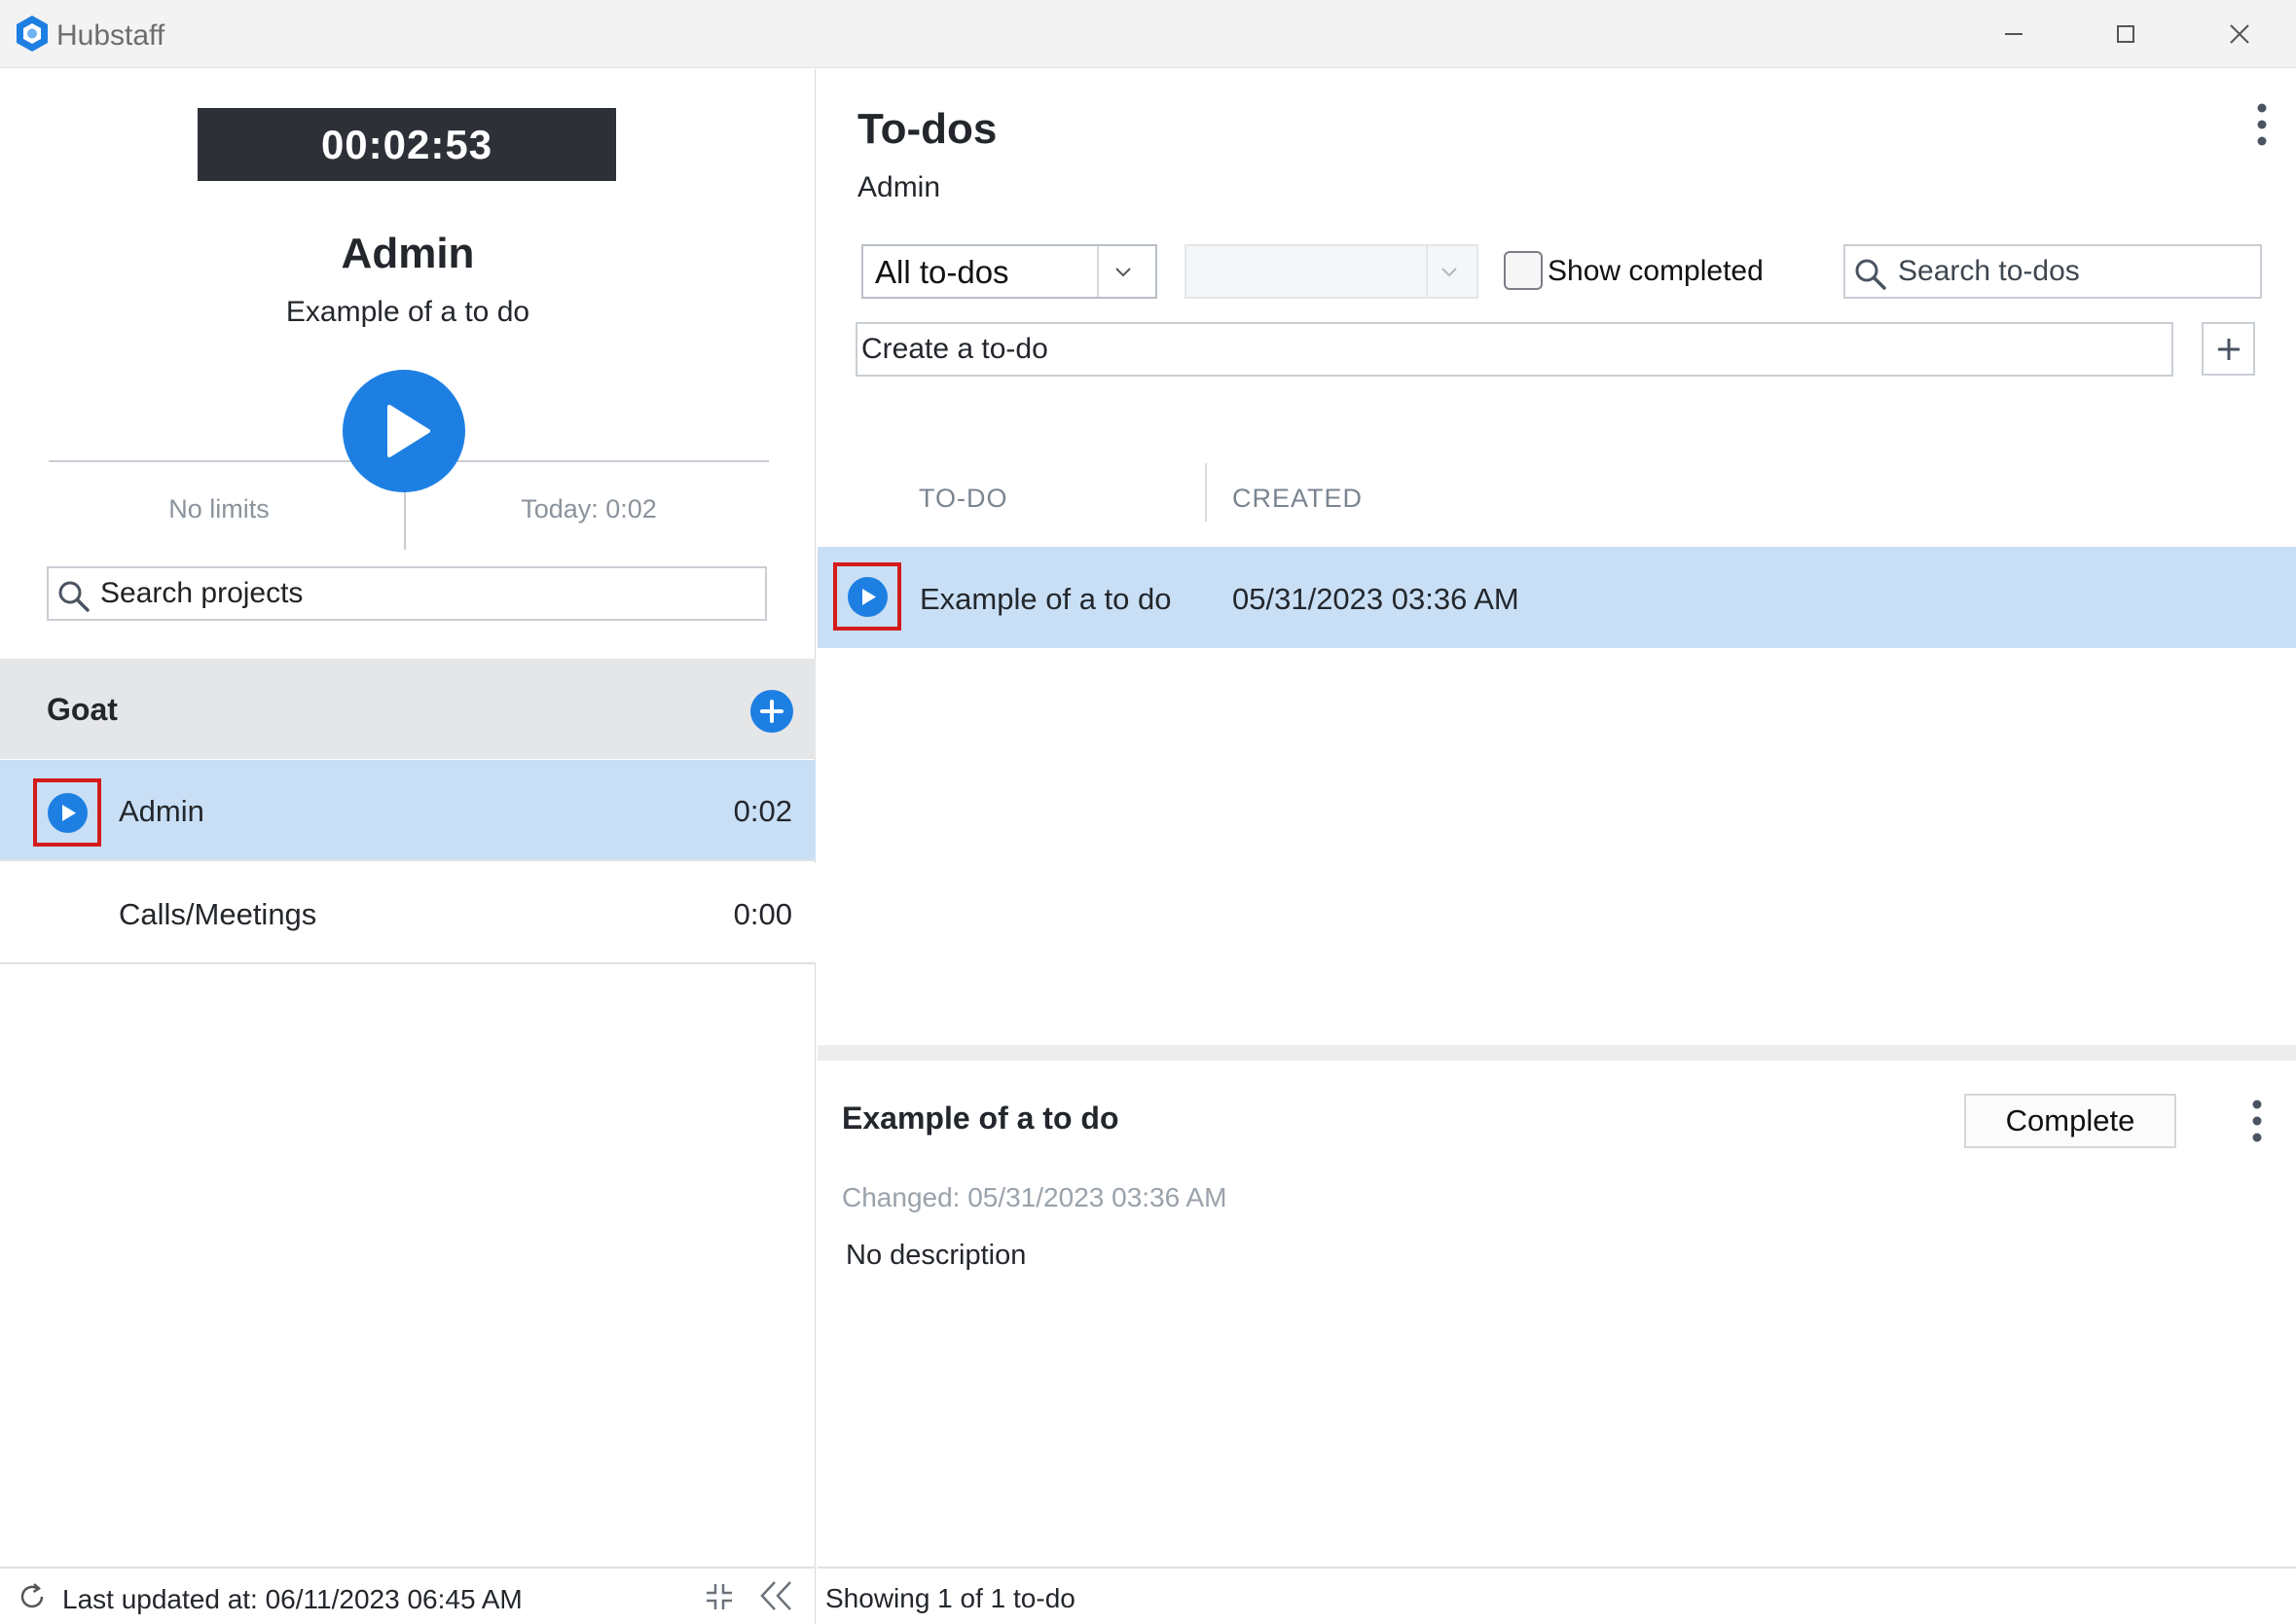 This screenshot has width=2296, height=1624. What do you see at coordinates (161, 811) in the screenshot?
I see `project-name: Admin` at bounding box center [161, 811].